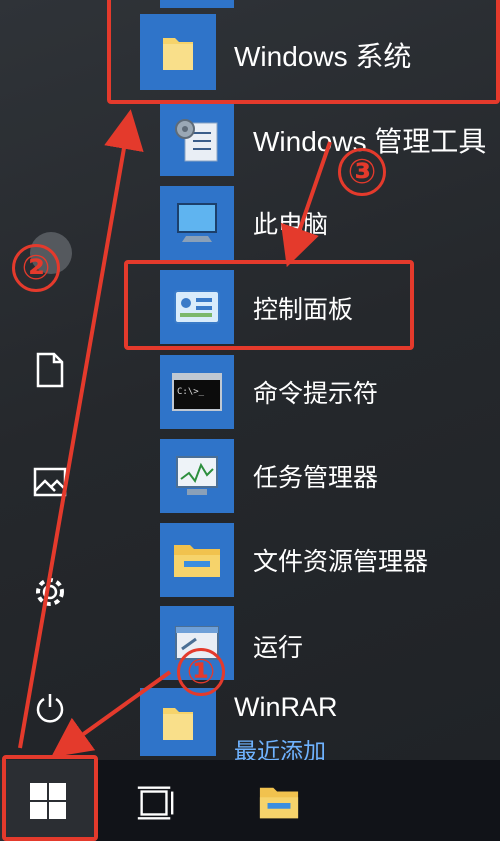 Image resolution: width=500 pixels, height=841 pixels. I want to click on control-panel-label: 控制面板, so click(303, 308).